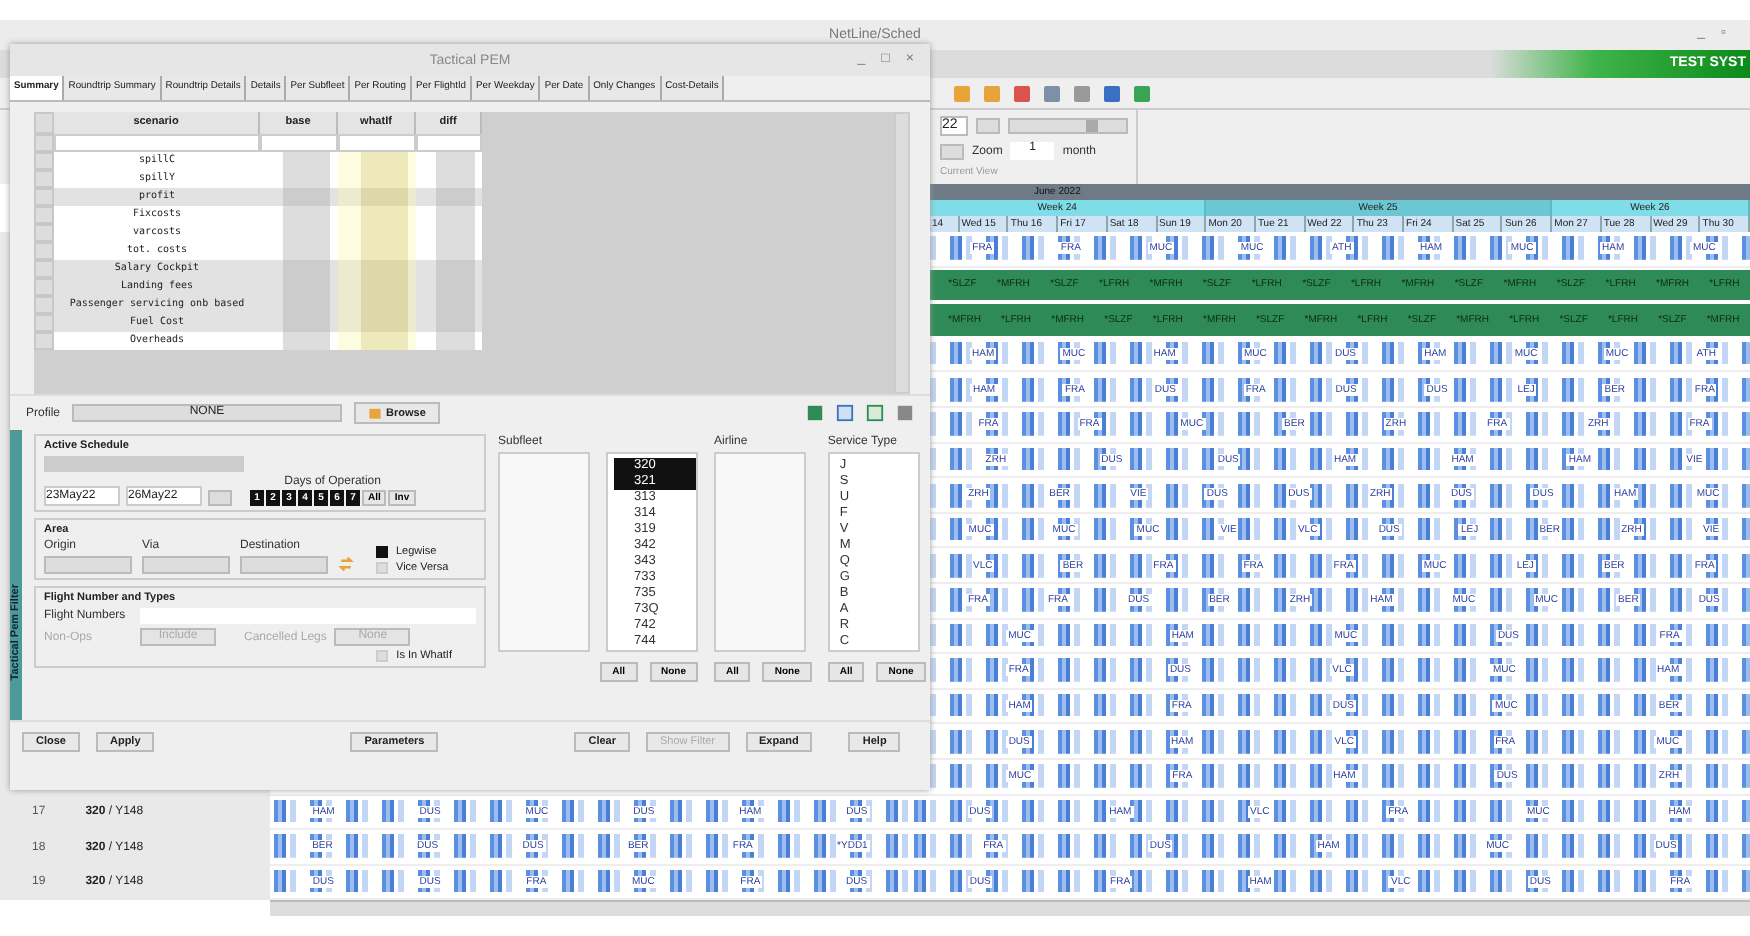 Image resolution: width=1750 pixels, height=936 pixels. What do you see at coordinates (1068, 126) in the screenshot?
I see `zoom-slider` at bounding box center [1068, 126].